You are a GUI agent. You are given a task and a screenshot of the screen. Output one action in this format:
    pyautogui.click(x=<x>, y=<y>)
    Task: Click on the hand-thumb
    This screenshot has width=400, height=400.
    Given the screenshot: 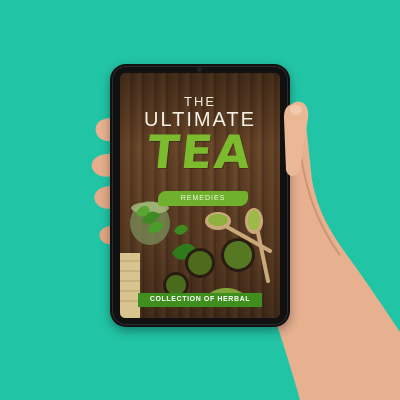 What is the action you would take?
    pyautogui.click(x=296, y=138)
    